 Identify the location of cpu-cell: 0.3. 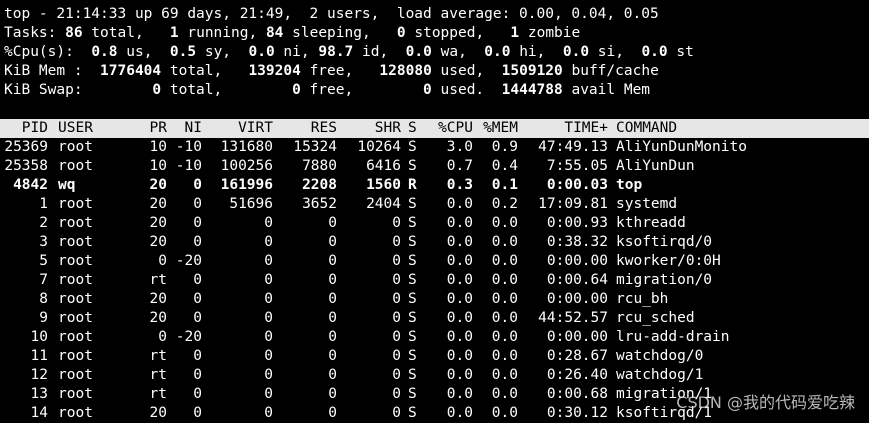
(459, 185).